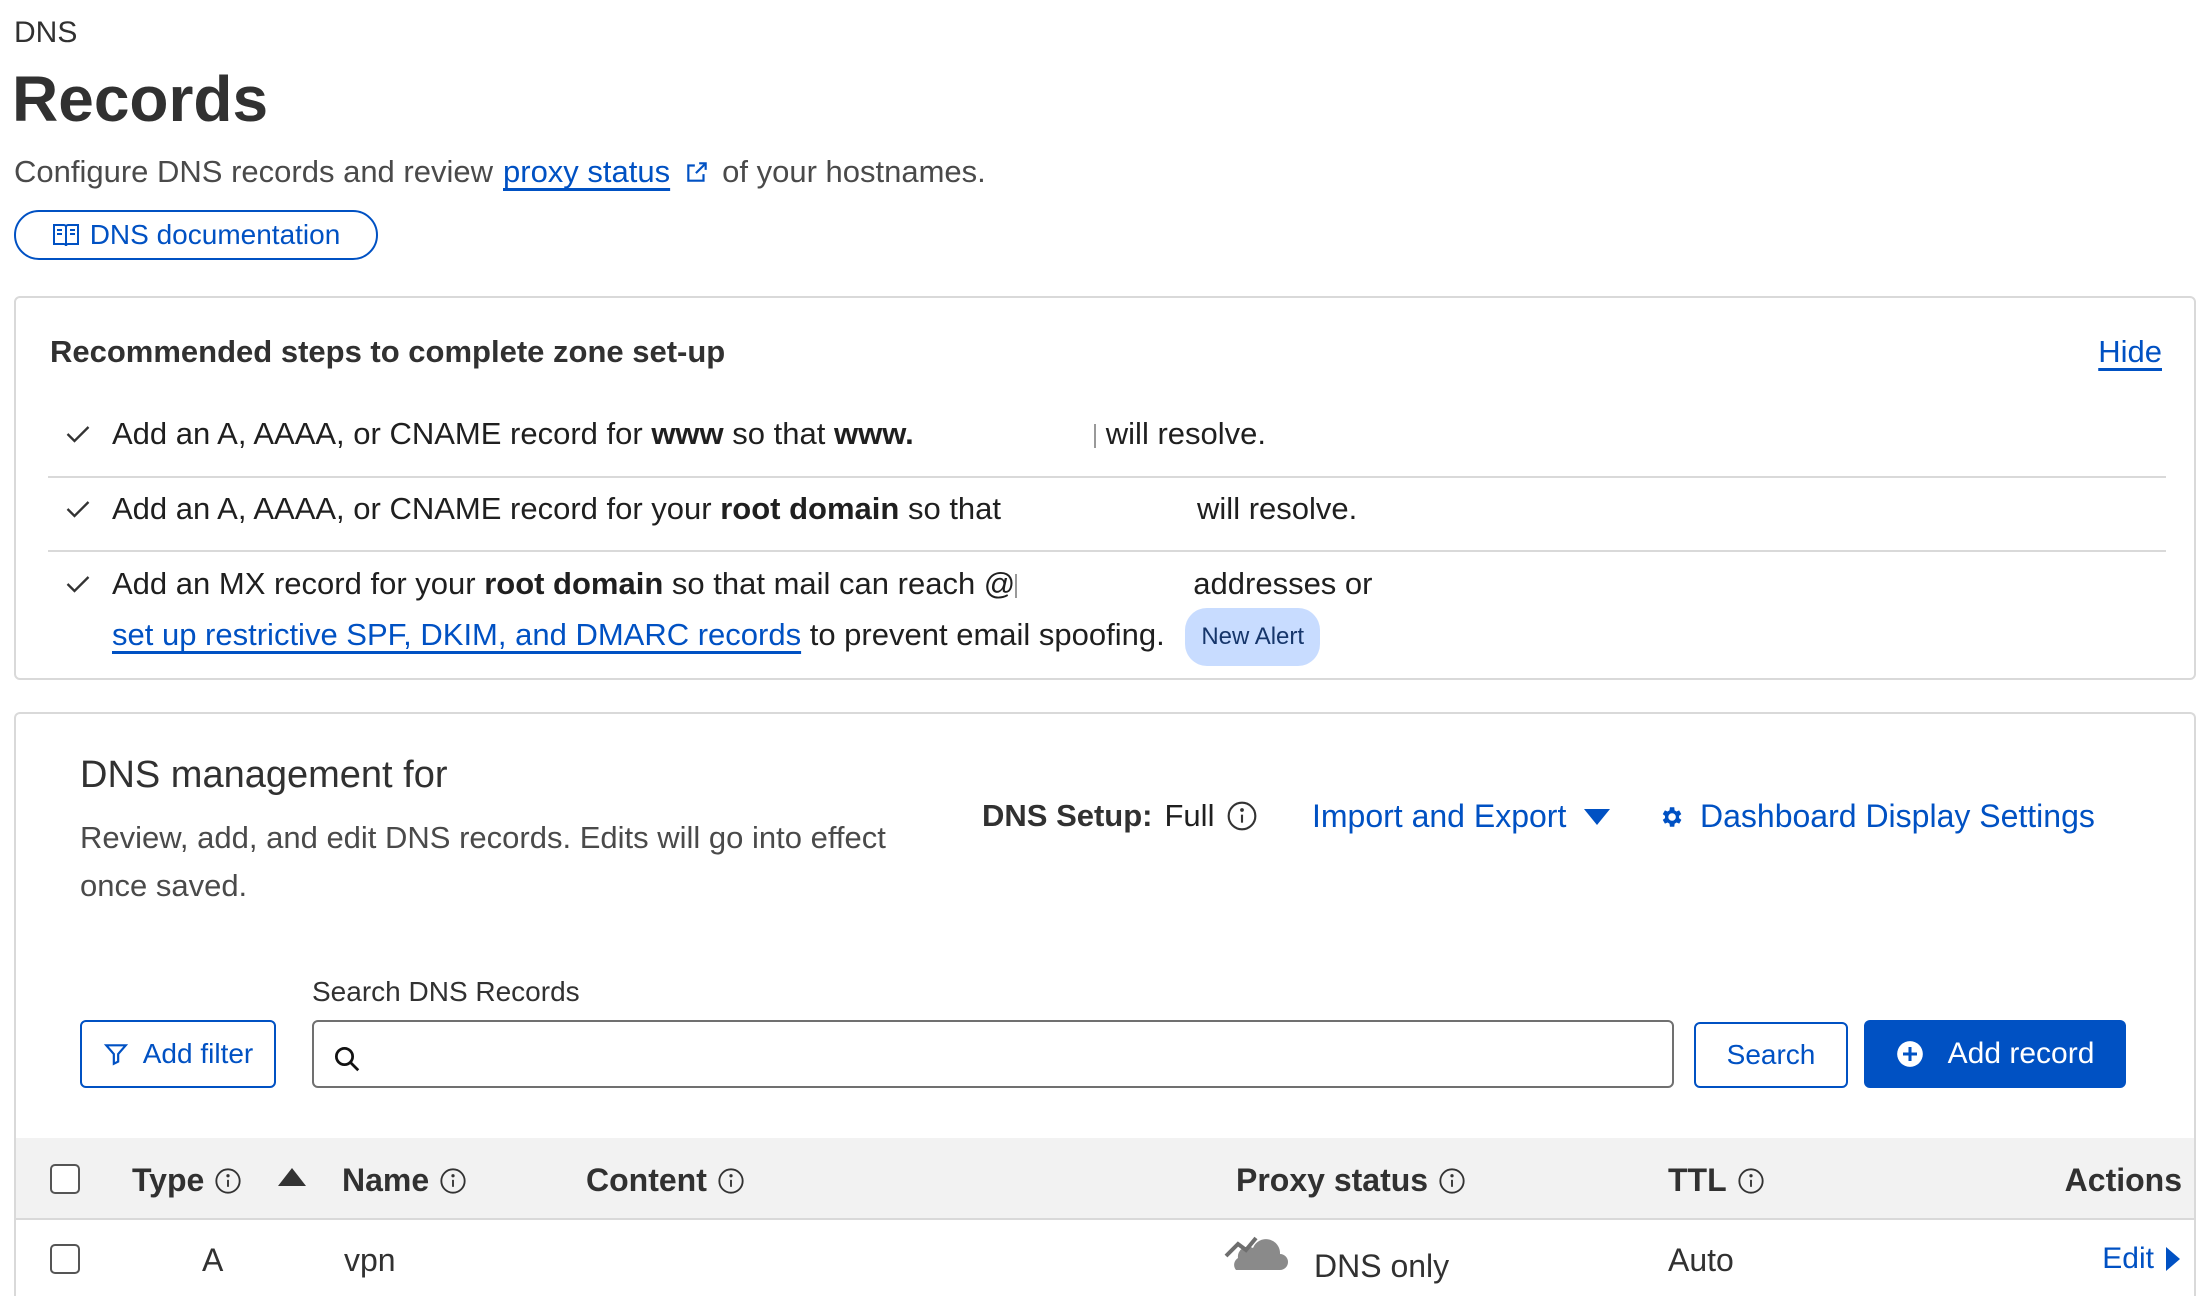 The image size is (2202, 1296). I want to click on search-icon, so click(347, 1059).